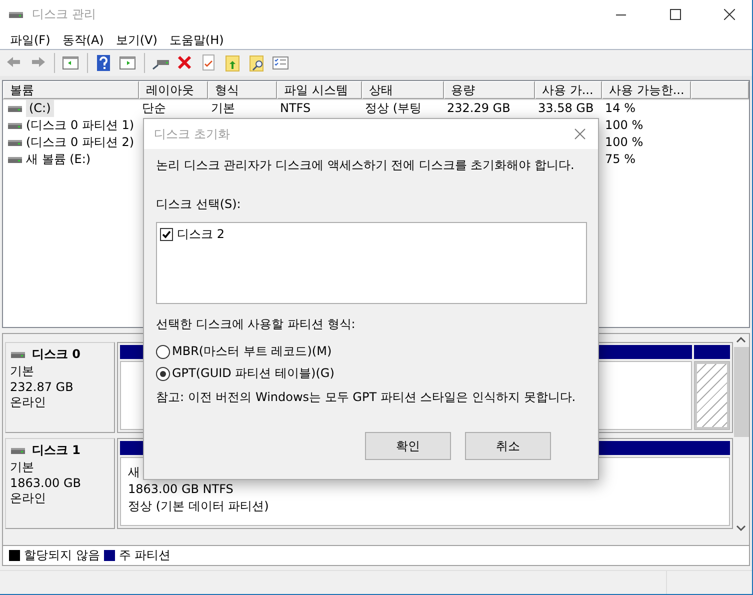  What do you see at coordinates (257, 63) in the screenshot?
I see `folder-search-icon` at bounding box center [257, 63].